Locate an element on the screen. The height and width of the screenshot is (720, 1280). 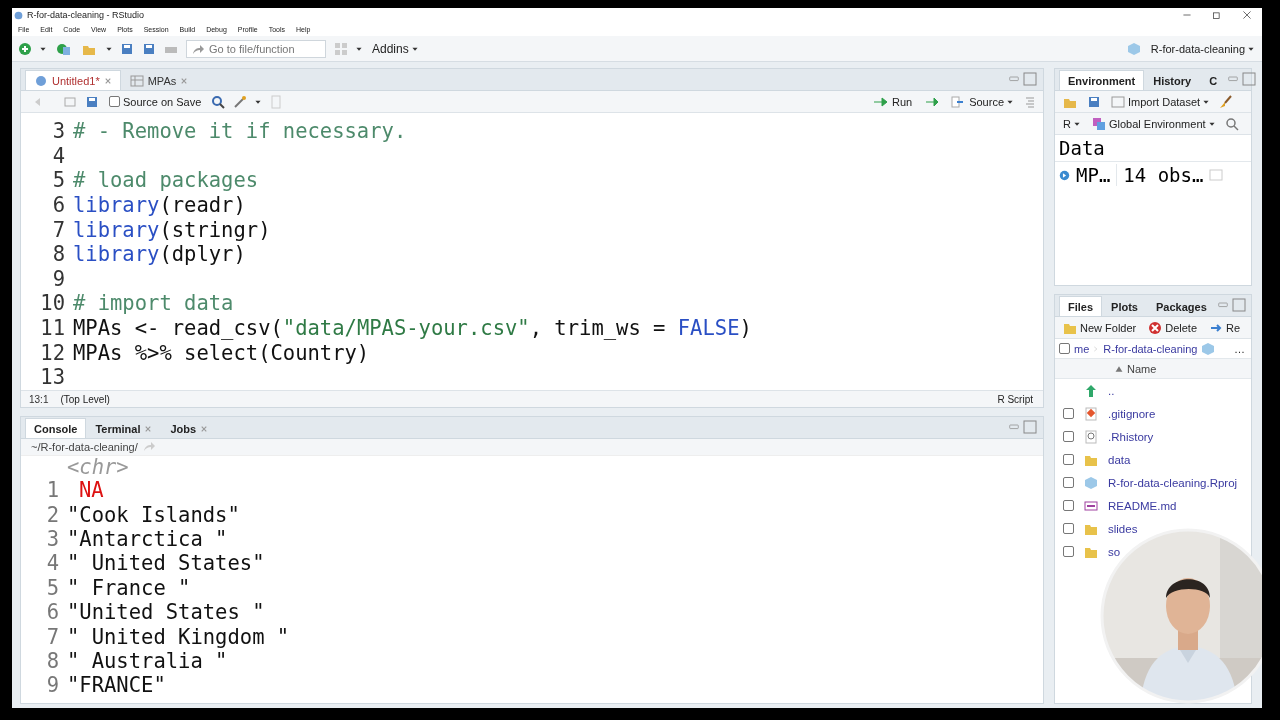
line-number: 3 is located at coordinates (58, 131).